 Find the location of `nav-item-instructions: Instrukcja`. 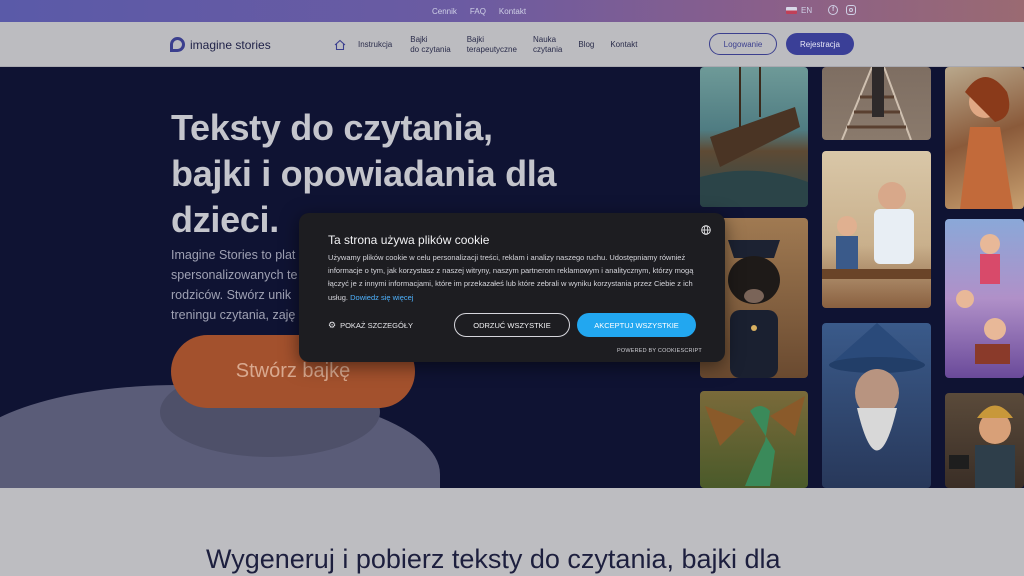

nav-item-instructions: Instrukcja is located at coordinates (375, 45).